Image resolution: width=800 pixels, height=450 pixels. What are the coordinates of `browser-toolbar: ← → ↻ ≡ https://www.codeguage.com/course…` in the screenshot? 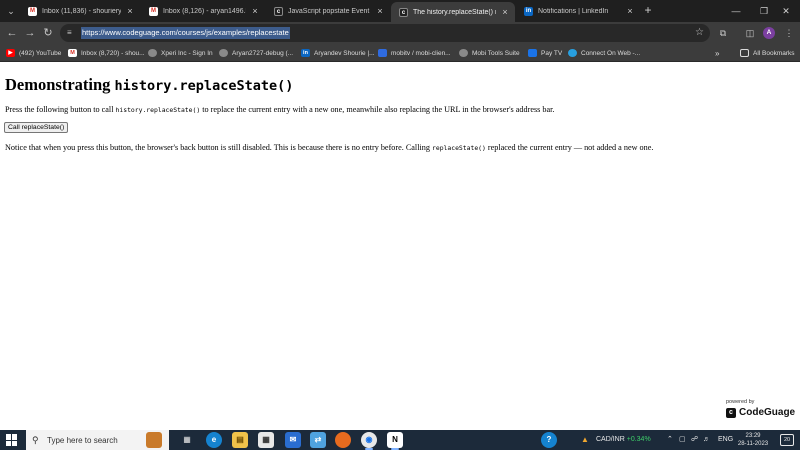 It's located at (400, 33).